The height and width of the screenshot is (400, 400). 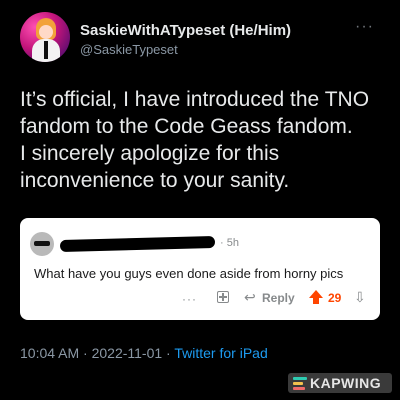 What do you see at coordinates (195, 99) in the screenshot?
I see `tweet-text-line: It’s official, I have introduced the TNO` at bounding box center [195, 99].